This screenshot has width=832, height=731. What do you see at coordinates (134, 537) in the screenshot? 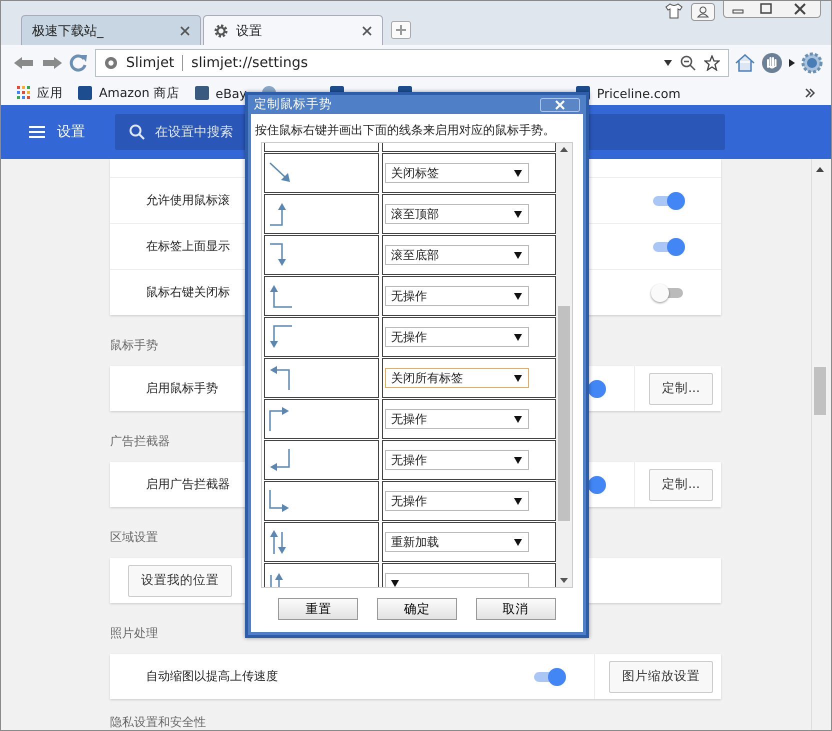
I see `section-title: 区域设置` at bounding box center [134, 537].